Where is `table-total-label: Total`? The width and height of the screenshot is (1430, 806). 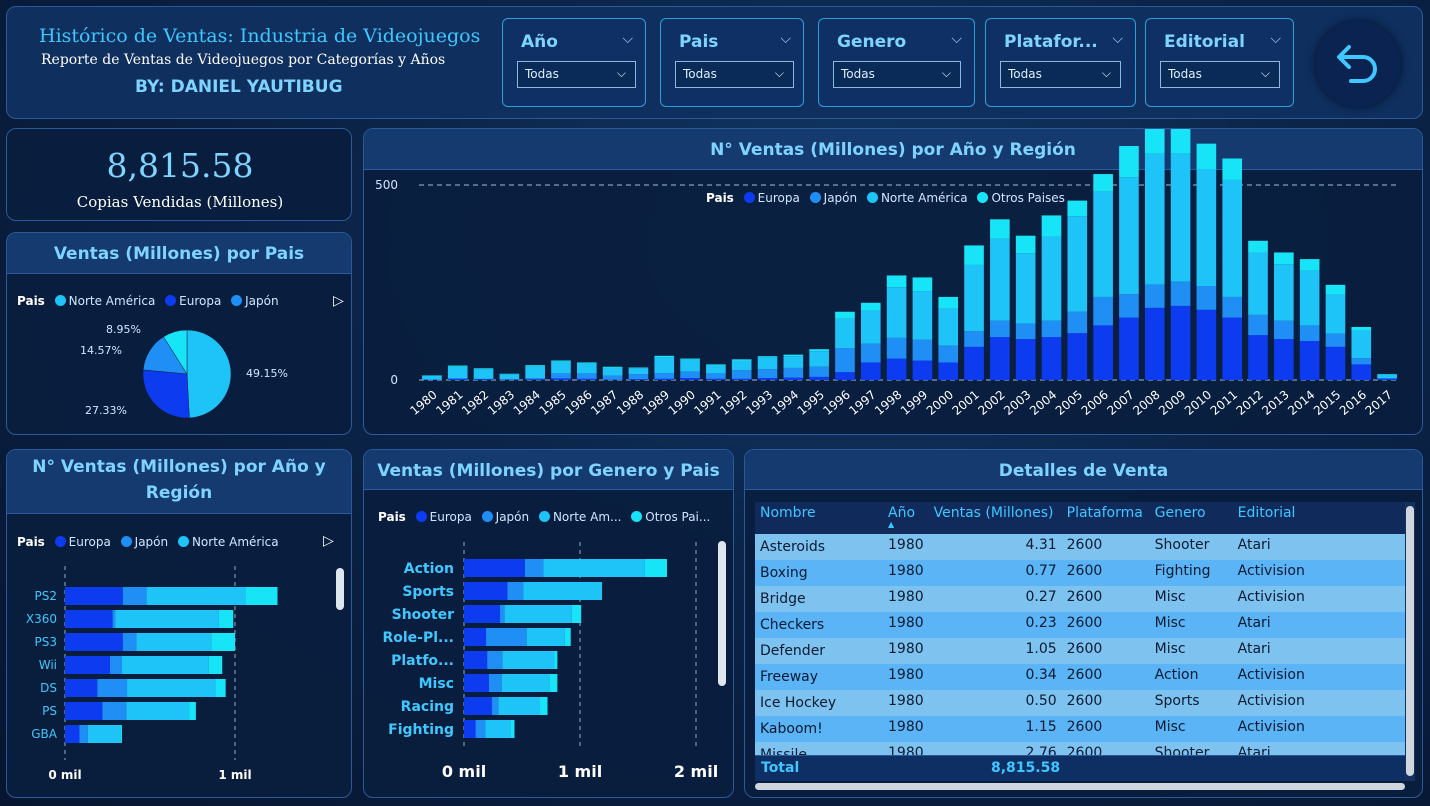
table-total-label: Total is located at coordinates (780, 768).